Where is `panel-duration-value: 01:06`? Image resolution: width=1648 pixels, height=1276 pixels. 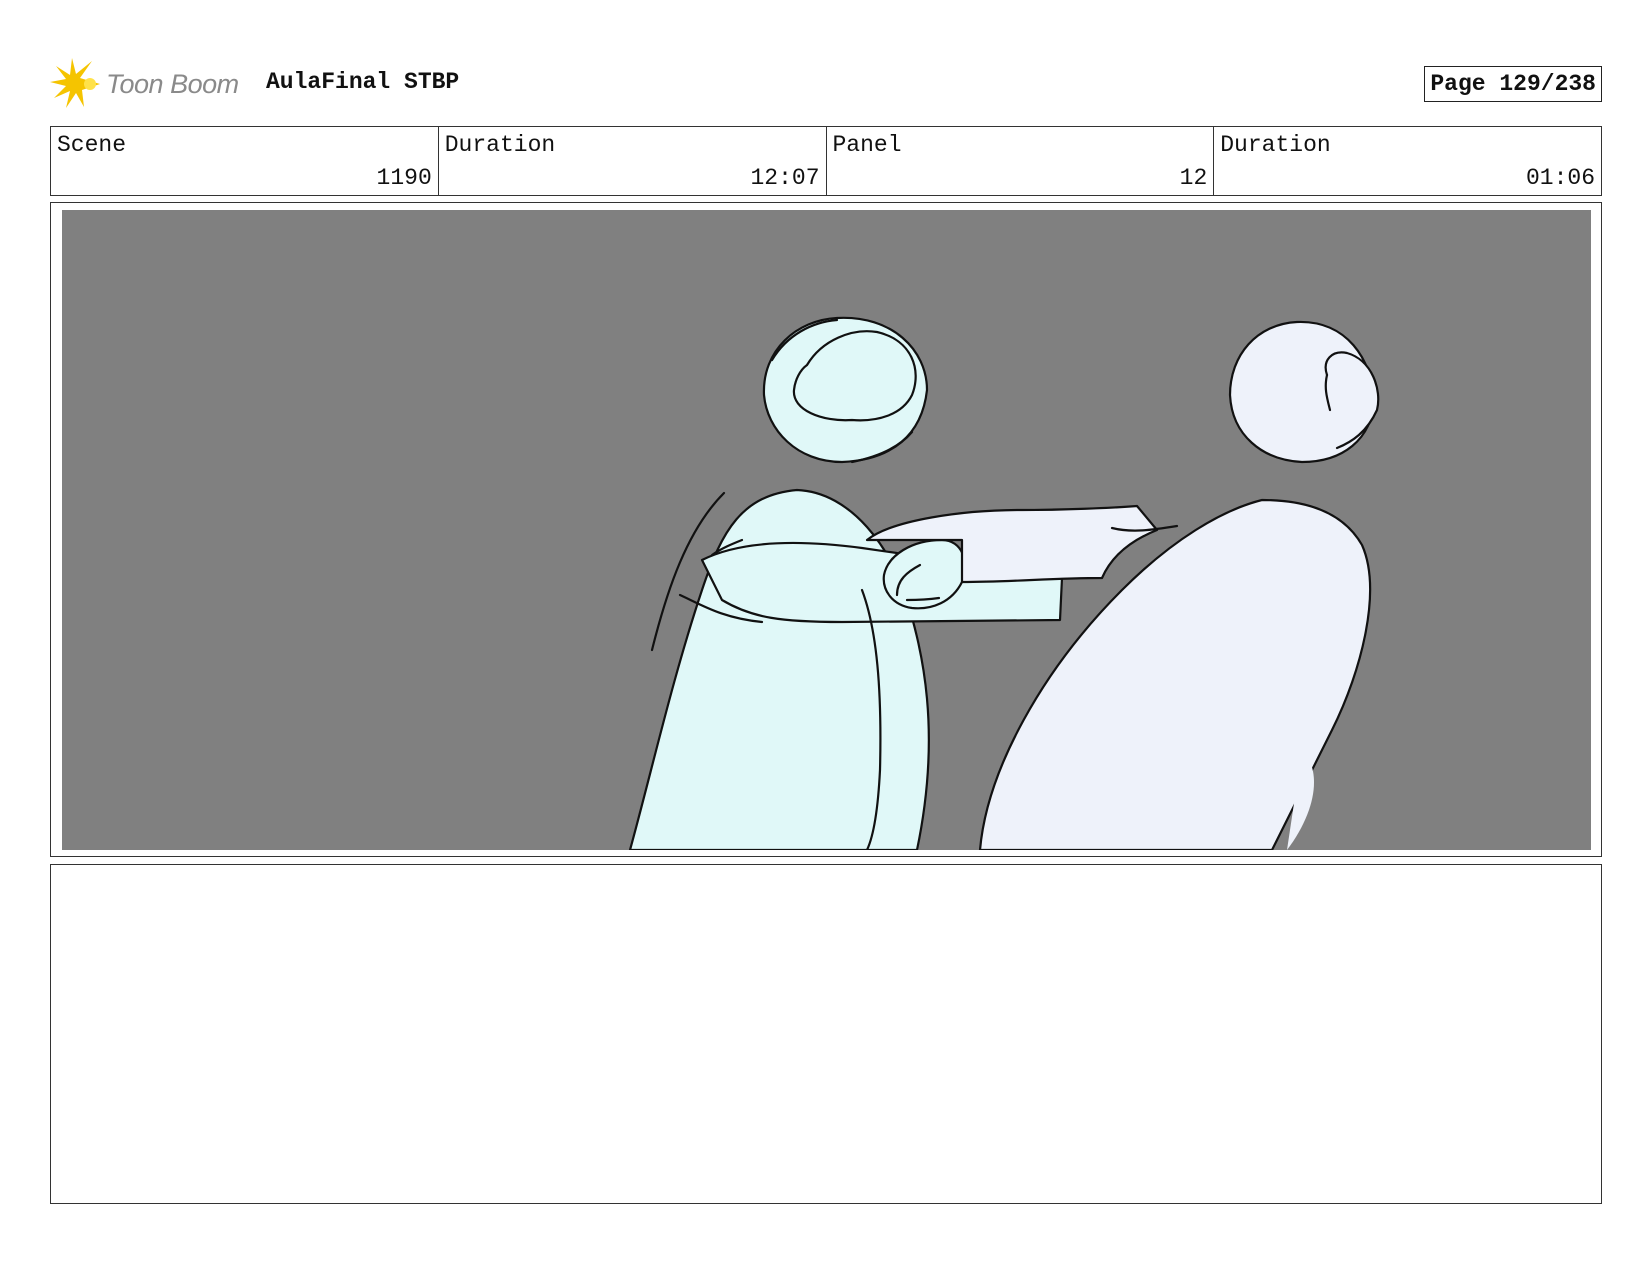 panel-duration-value: 01:06 is located at coordinates (1560, 178).